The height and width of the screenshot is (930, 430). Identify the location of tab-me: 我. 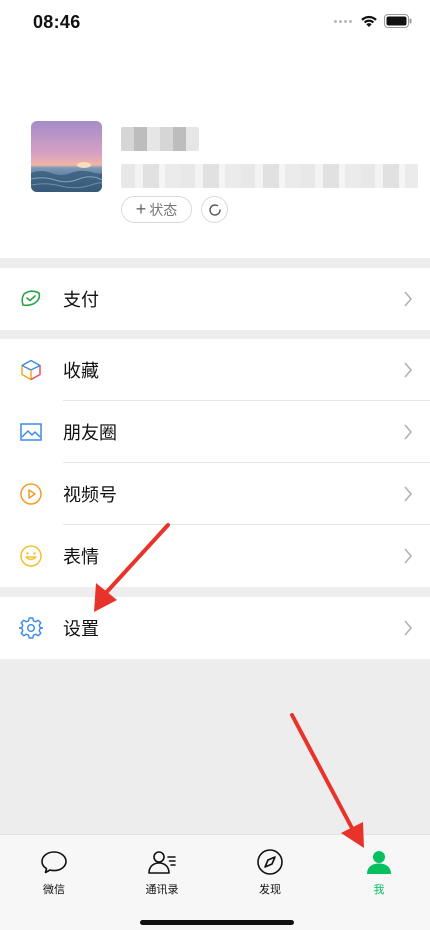
(379, 872).